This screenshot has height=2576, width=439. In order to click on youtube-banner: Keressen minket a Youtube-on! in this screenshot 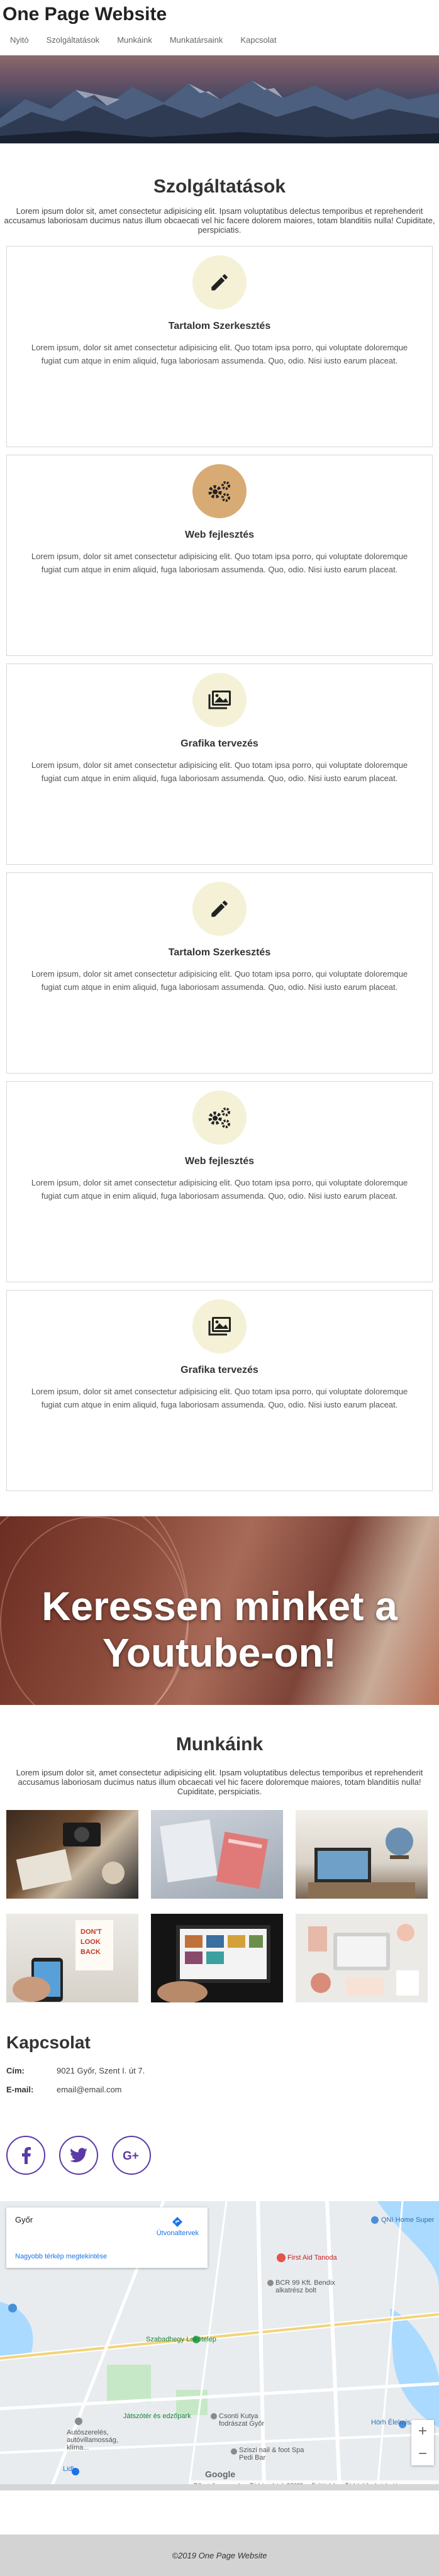, I will do `click(219, 1610)`.